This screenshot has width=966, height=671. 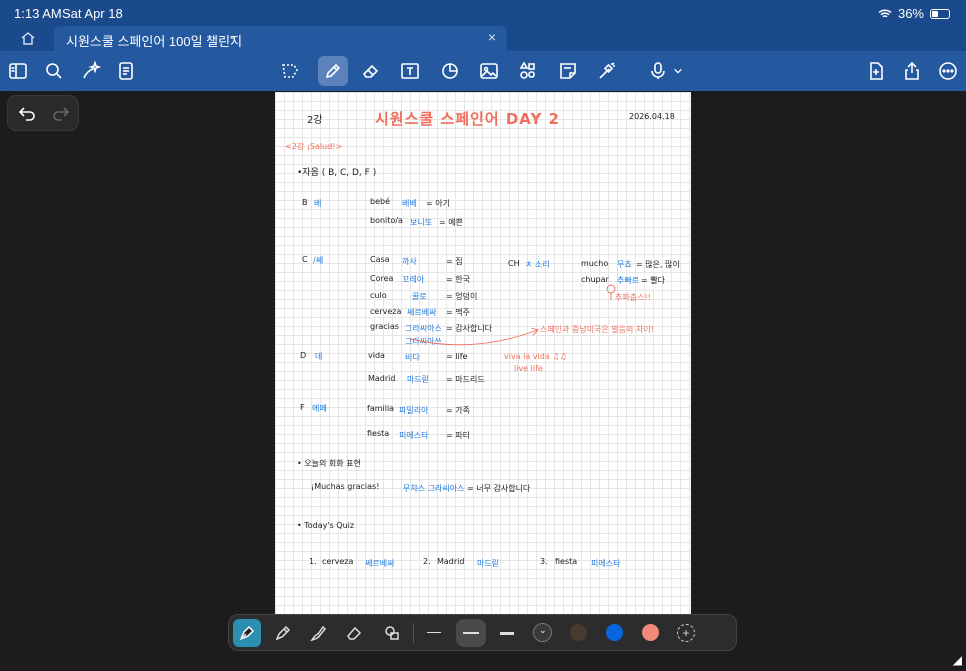 What do you see at coordinates (457, 356) in the screenshot?
I see `d-ko-1: = life` at bounding box center [457, 356].